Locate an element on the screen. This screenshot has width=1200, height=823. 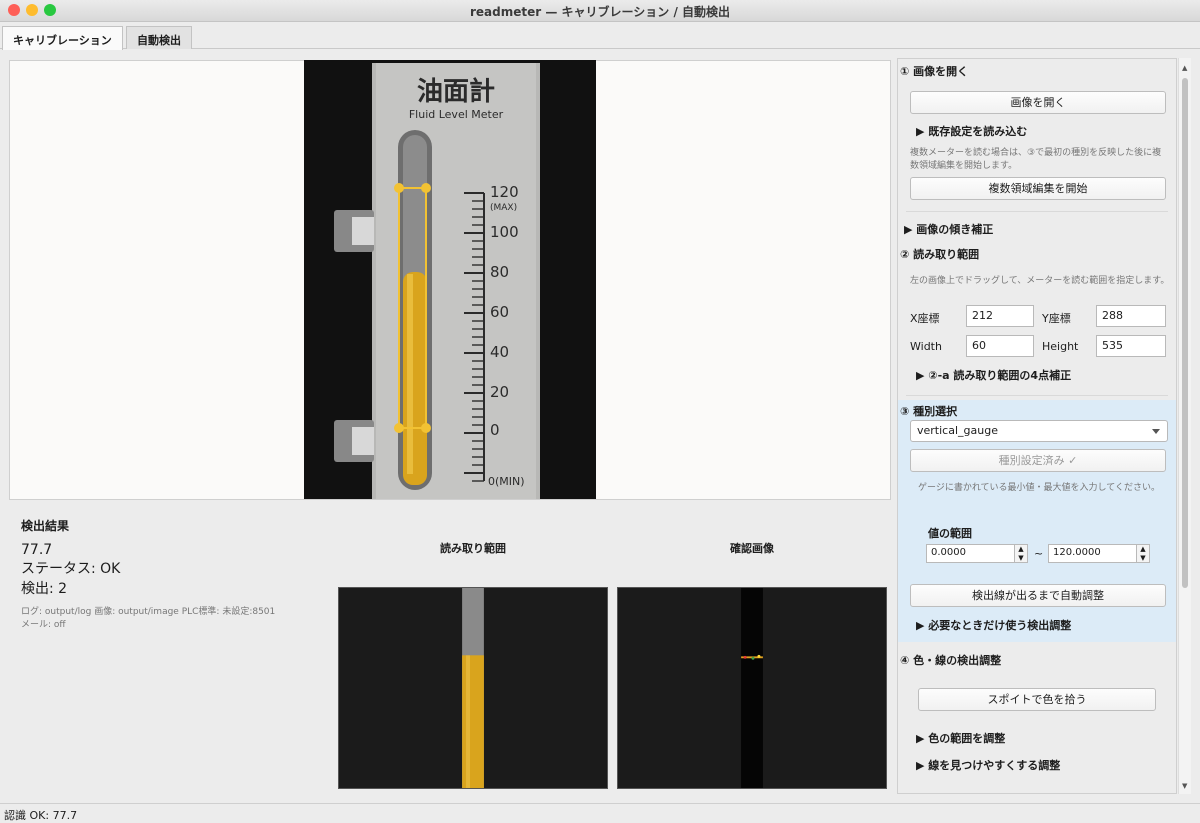
min-stepper: ▲ ▼ is located at coordinates (1021, 553).